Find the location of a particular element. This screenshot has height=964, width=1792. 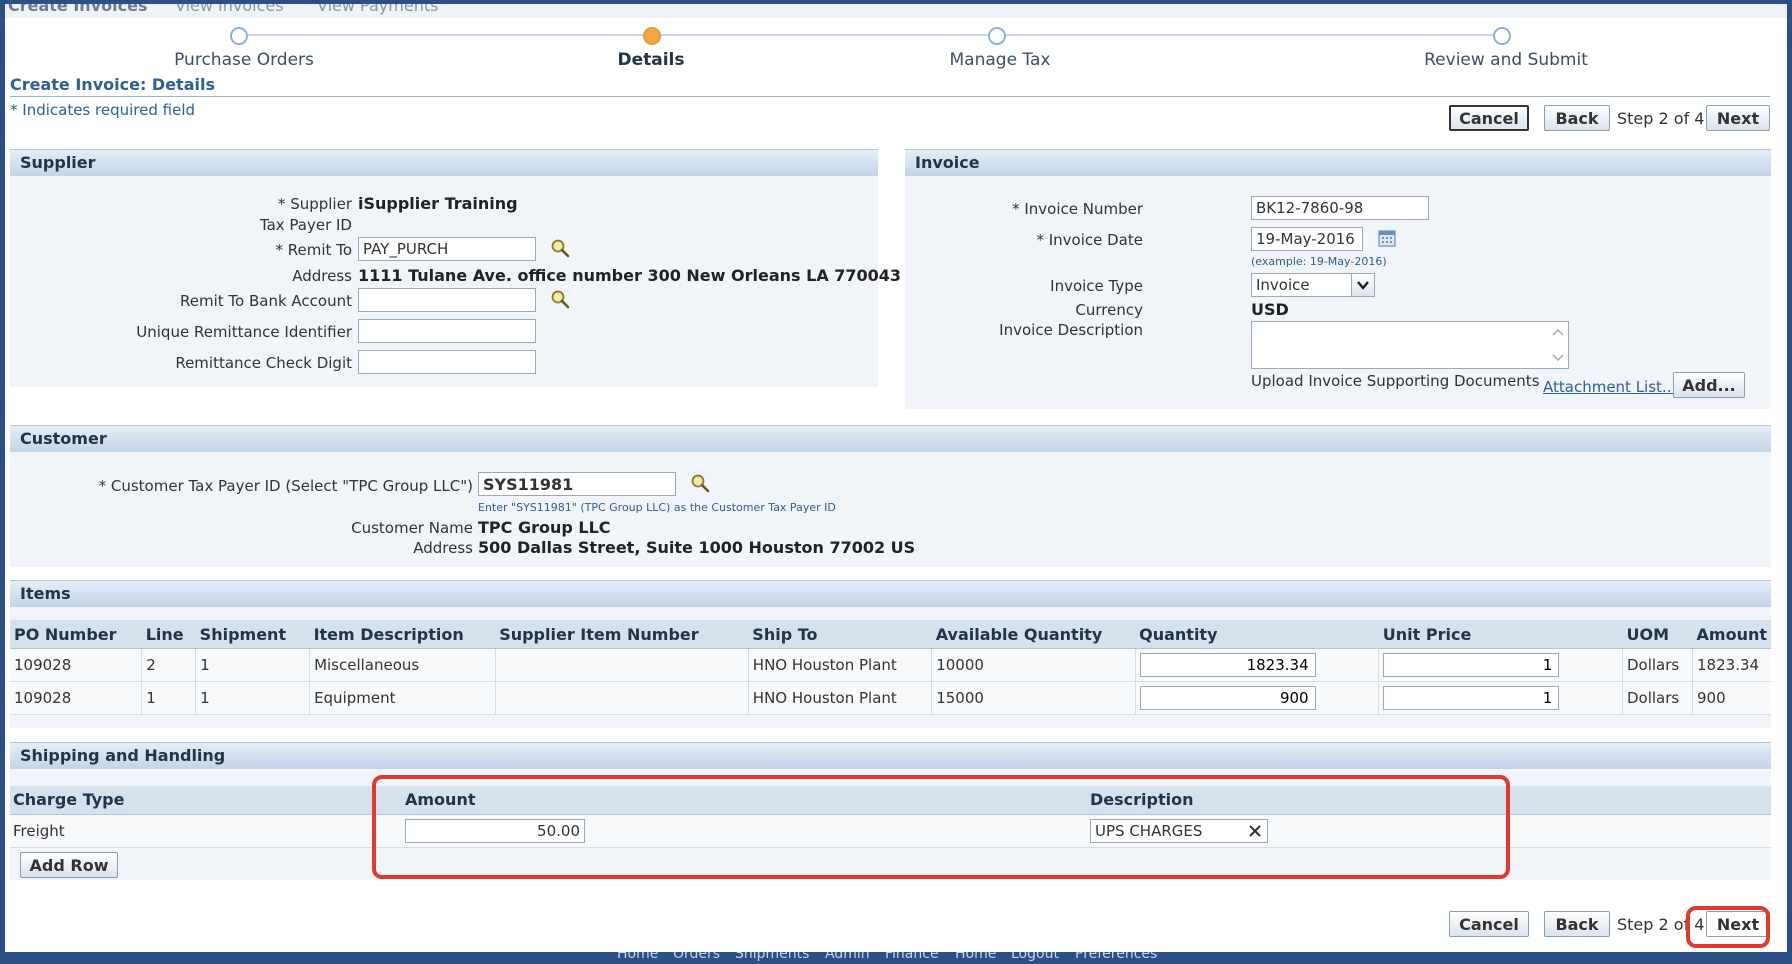

col-supplier-item-number: Supplier Item Number is located at coordinates (622, 634).